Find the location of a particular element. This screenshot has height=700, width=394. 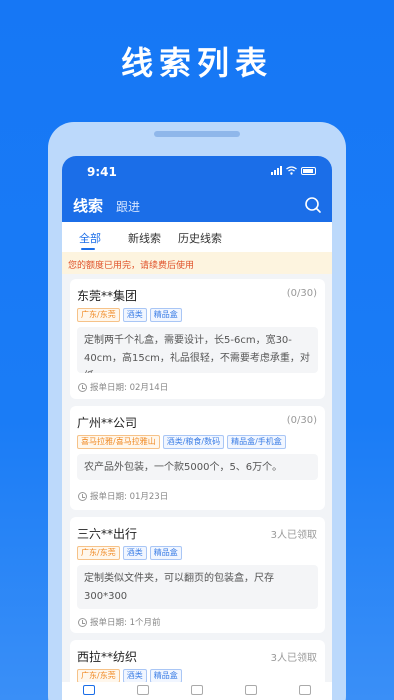

phone-tab-icon is located at coordinates (251, 690).